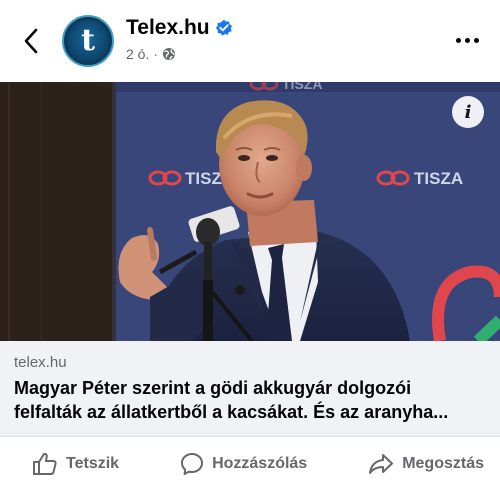 The image size is (500, 490). What do you see at coordinates (151, 54) in the screenshot?
I see `post-meta: 2 ó. ·` at bounding box center [151, 54].